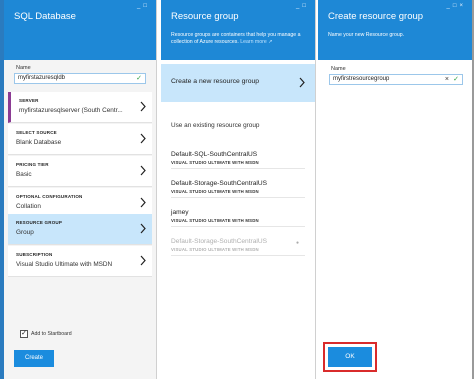 This screenshot has height=379, width=474. What do you see at coordinates (361, 79) in the screenshot?
I see `resource-group-name-value: myfirstresourcegroup` at bounding box center [361, 79].